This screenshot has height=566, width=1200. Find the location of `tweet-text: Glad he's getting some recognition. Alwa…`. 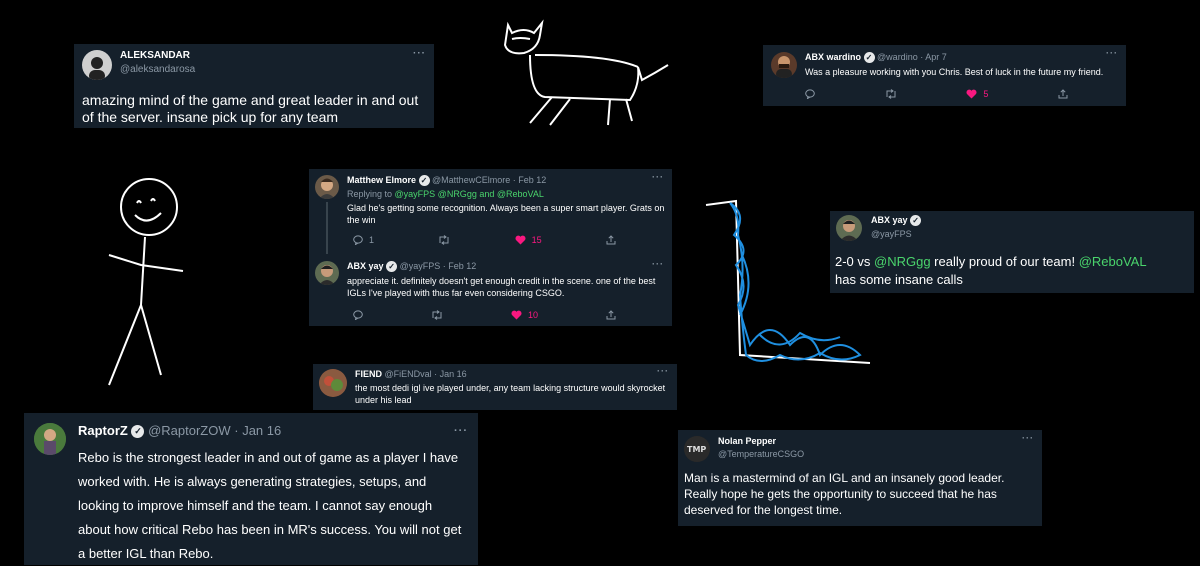

tweet-text: Glad he's getting some recognition. Alwa… is located at coordinates (506, 214).